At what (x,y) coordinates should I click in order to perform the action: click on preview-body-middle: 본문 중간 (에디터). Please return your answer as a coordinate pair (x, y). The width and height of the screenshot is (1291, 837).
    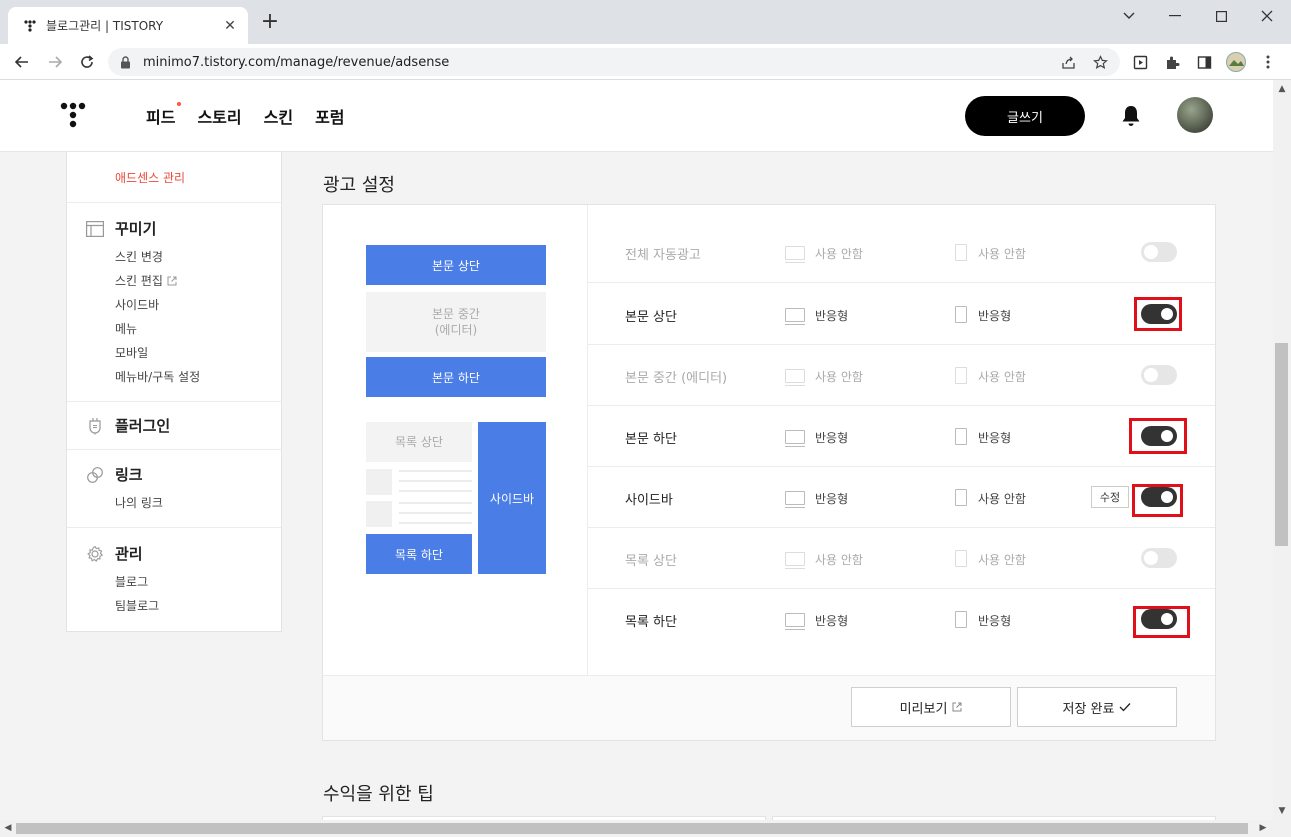
    Looking at the image, I should click on (456, 322).